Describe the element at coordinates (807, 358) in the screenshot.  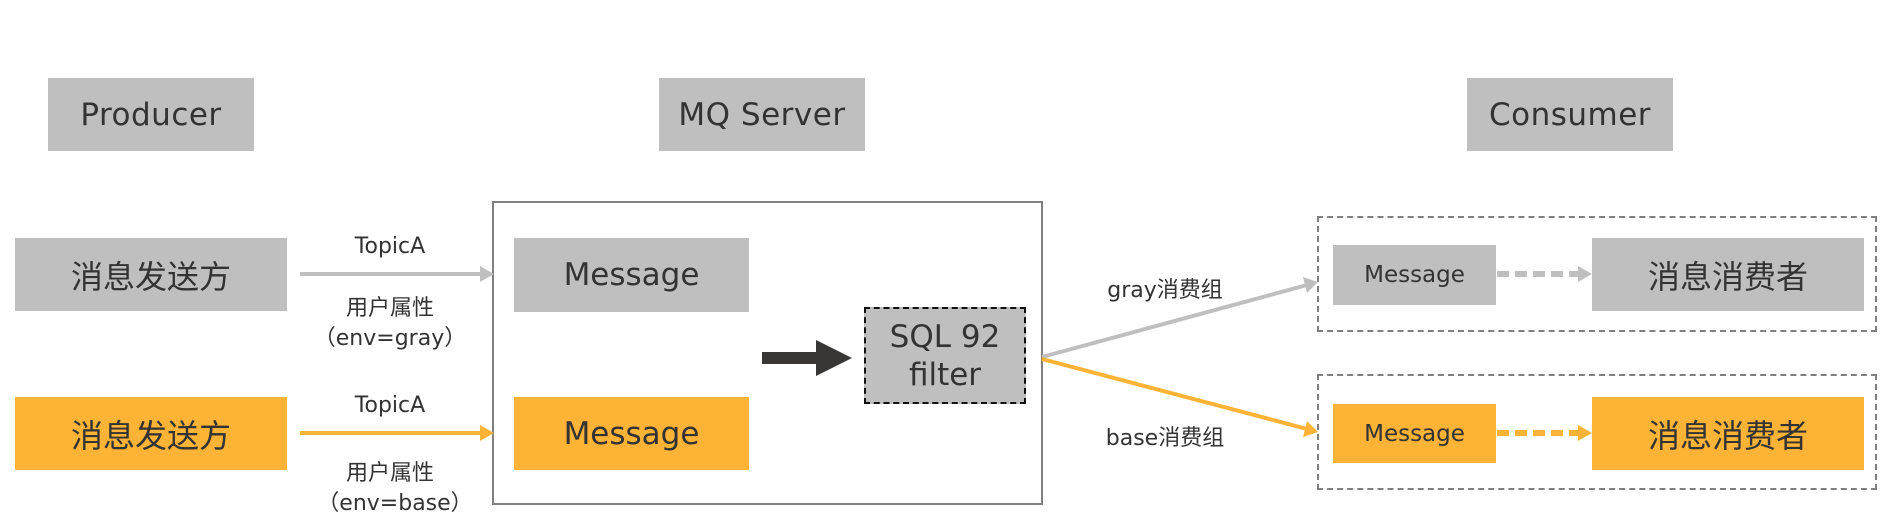
I see `arrow-to-filter` at that location.